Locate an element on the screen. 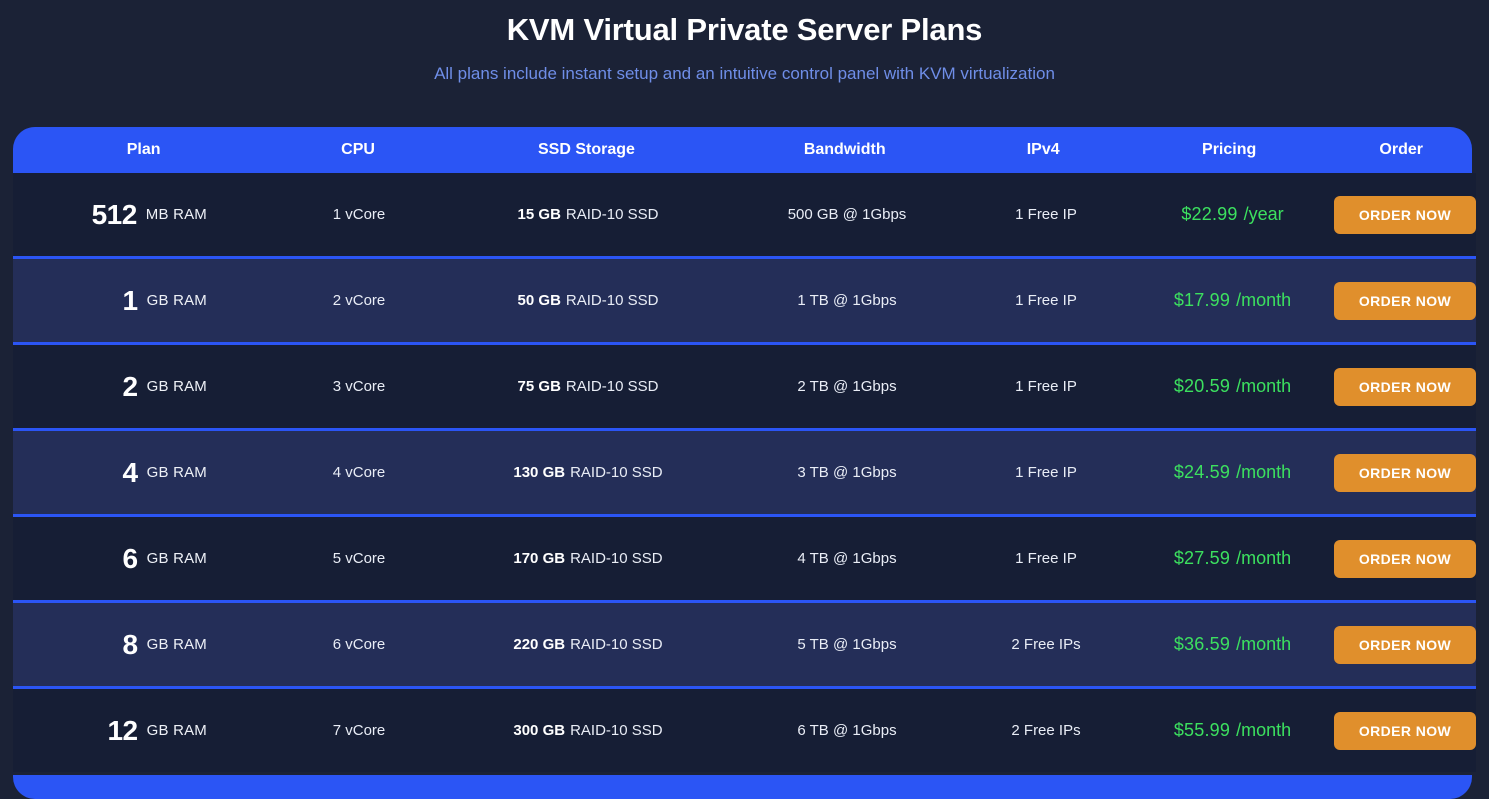 The width and height of the screenshot is (1489, 799). ssd-size: 220 GB is located at coordinates (539, 644).